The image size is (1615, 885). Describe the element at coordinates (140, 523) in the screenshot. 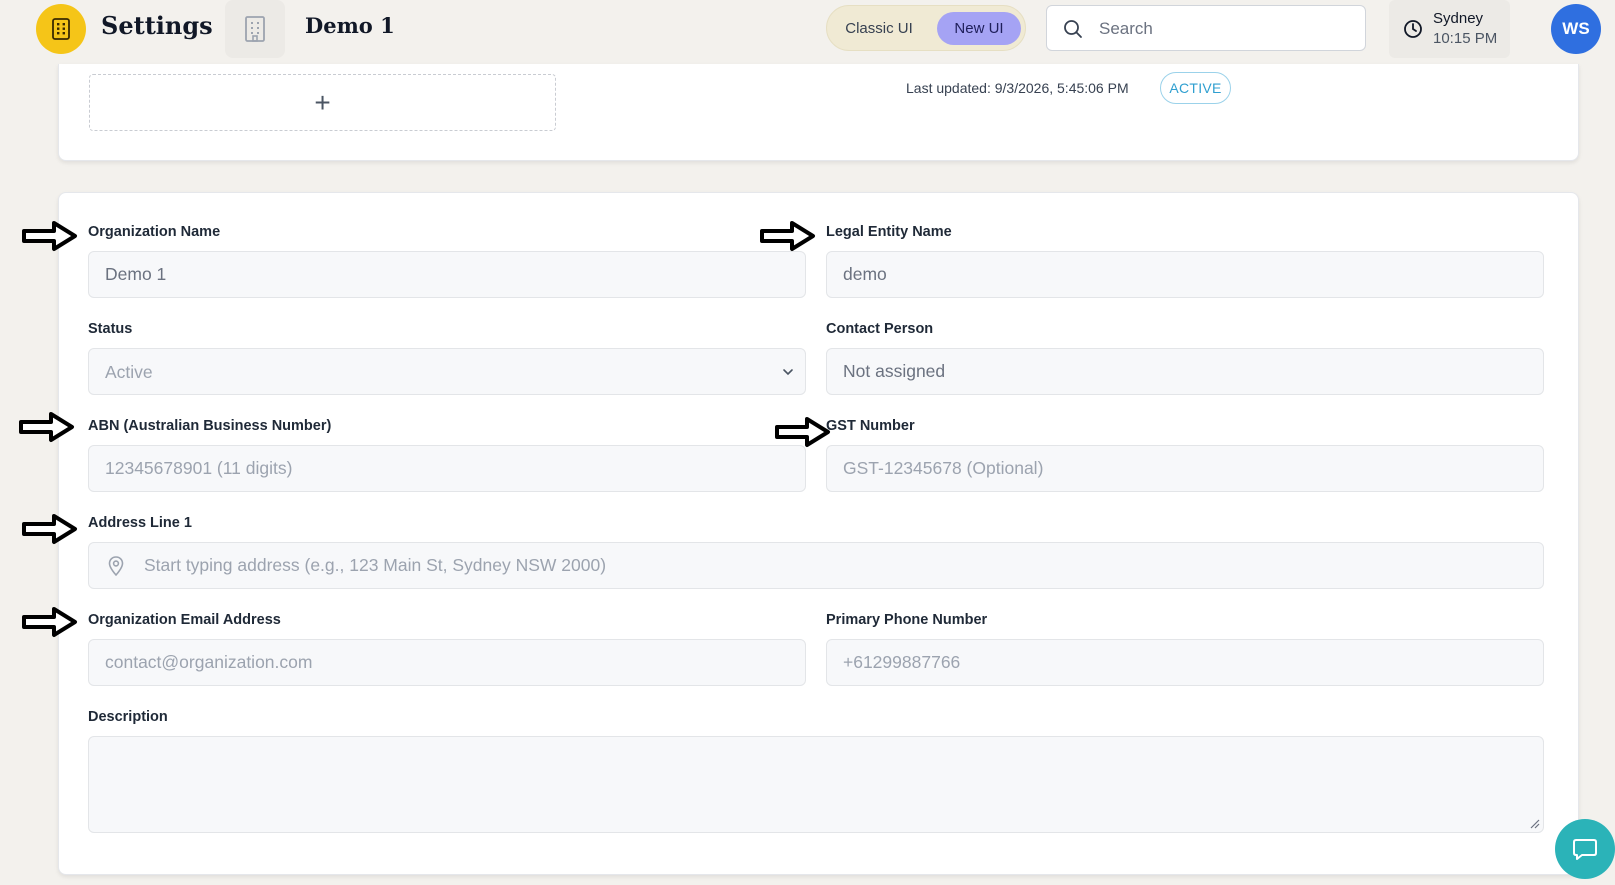

I see `address-line-1-label: Address Line 1` at that location.